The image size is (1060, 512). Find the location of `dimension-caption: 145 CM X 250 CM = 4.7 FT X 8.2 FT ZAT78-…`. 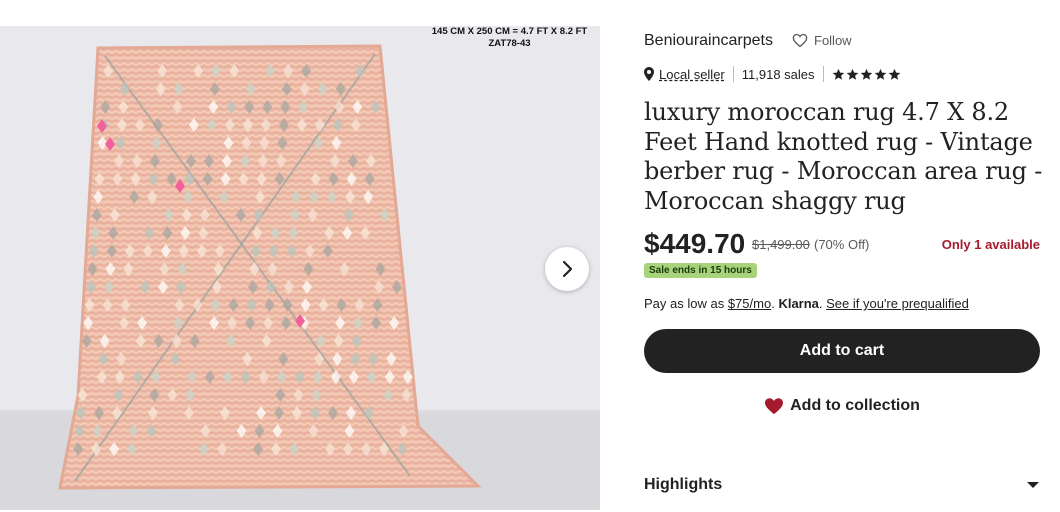

dimension-caption: 145 CM X 250 CM = 4.7 FT X 8.2 FT ZAT78-… is located at coordinates (509, 38).